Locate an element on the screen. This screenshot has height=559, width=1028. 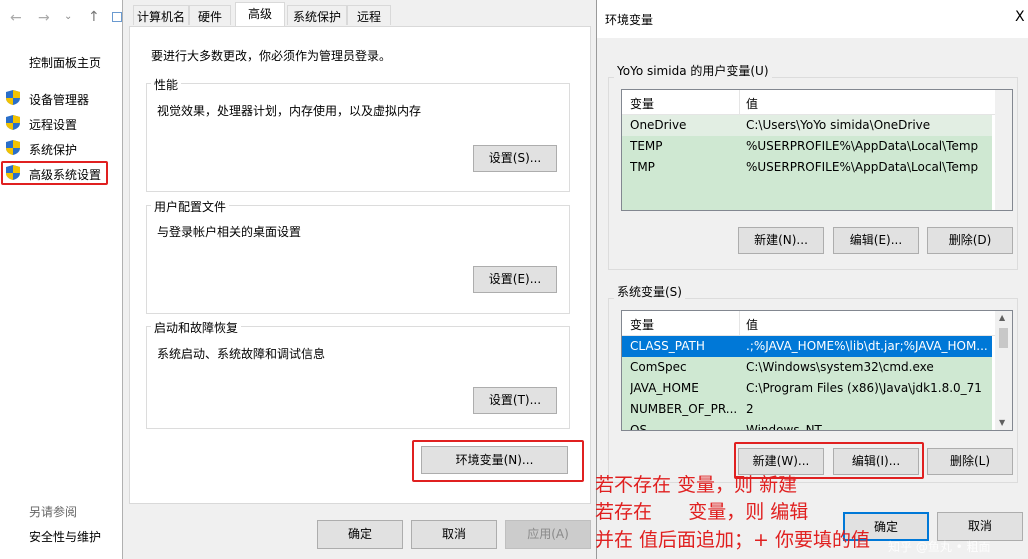
user-profiles-title: 用户配置文件 is located at coordinates (190, 206).